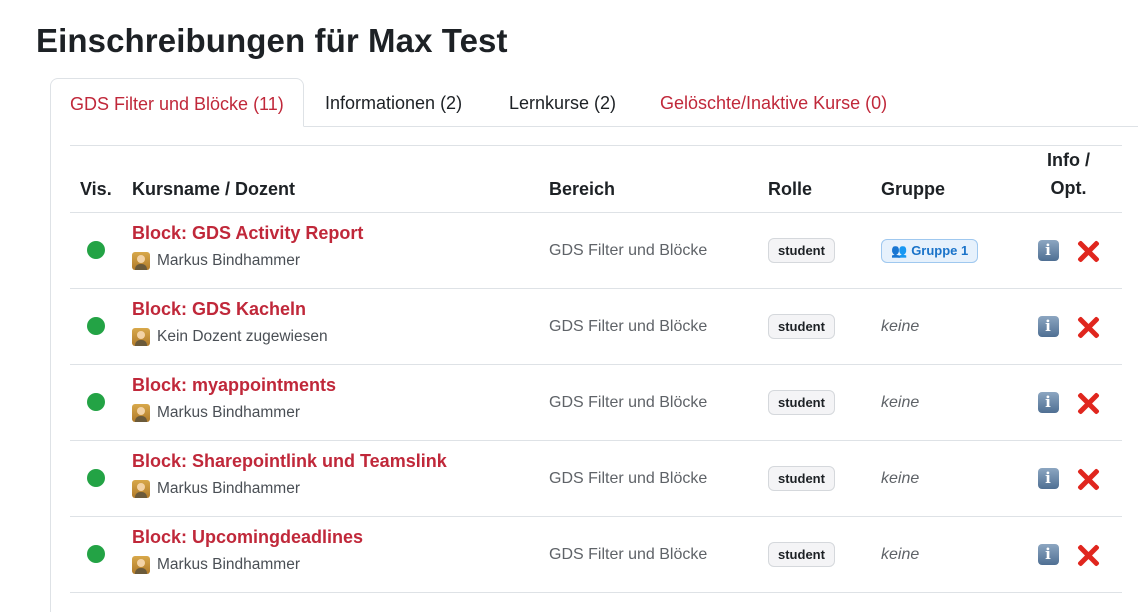  Describe the element at coordinates (330, 461) in the screenshot. I see `course-link: Block: Sharepointlink und Teamslink` at that location.